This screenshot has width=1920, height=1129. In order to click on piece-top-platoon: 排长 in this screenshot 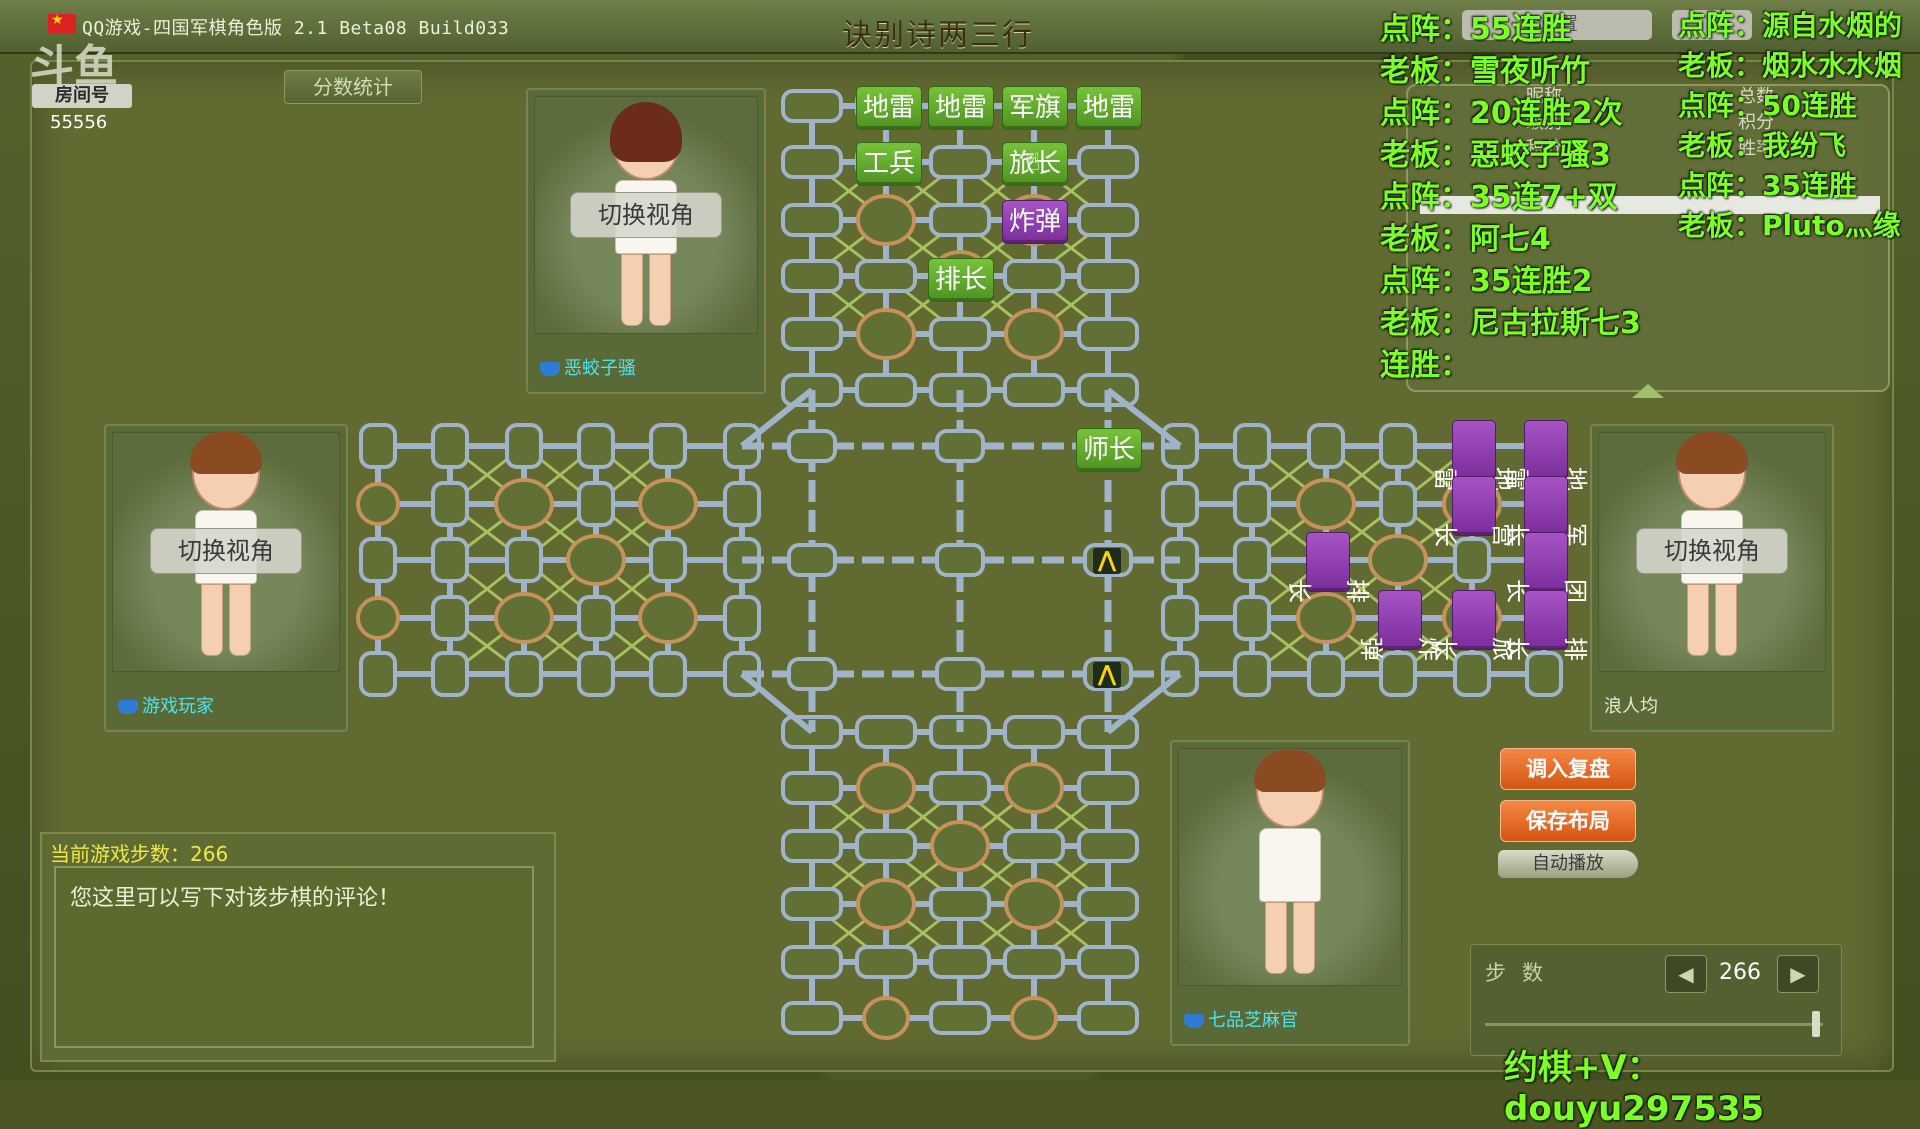, I will do `click(961, 280)`.